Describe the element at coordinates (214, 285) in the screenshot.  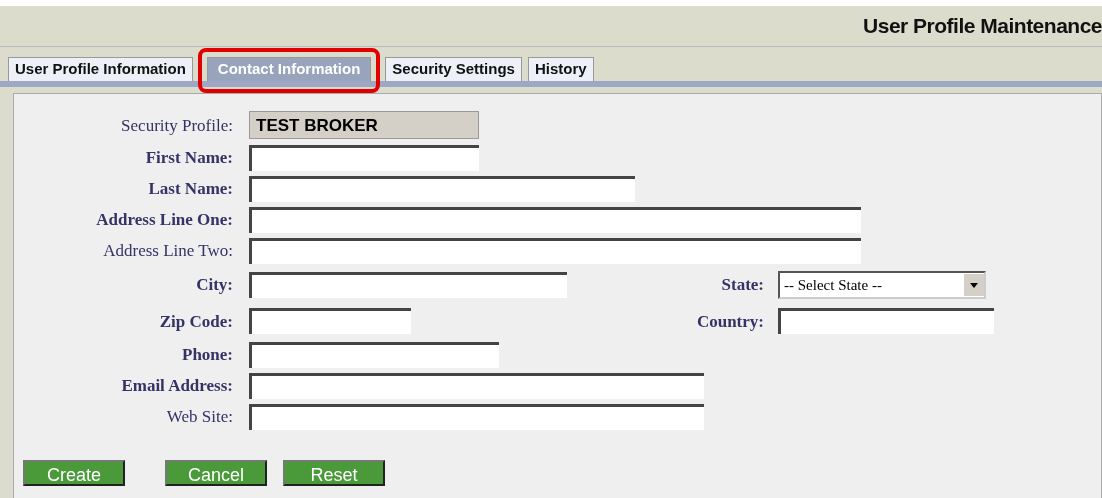
I see `field-label: City:` at that location.